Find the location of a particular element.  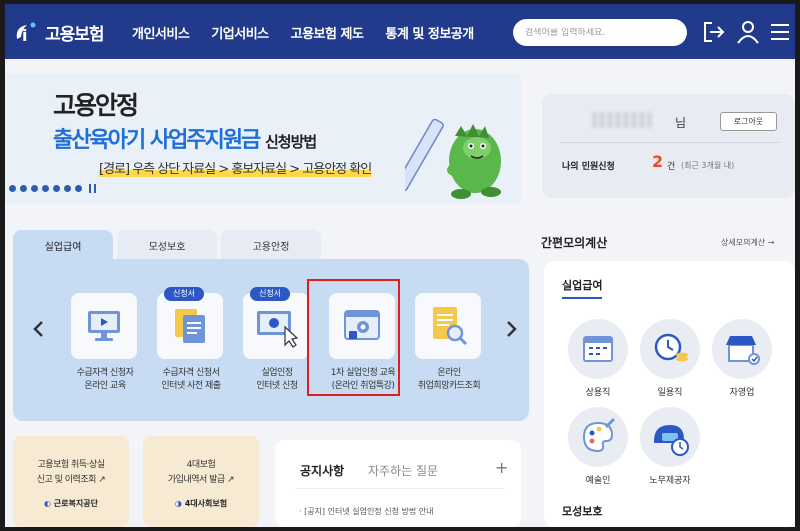

banner-path-text: [경로] 우측 상단 자료실 > 홍보자료실 > 고용안정 확인 is located at coordinates (235, 169).